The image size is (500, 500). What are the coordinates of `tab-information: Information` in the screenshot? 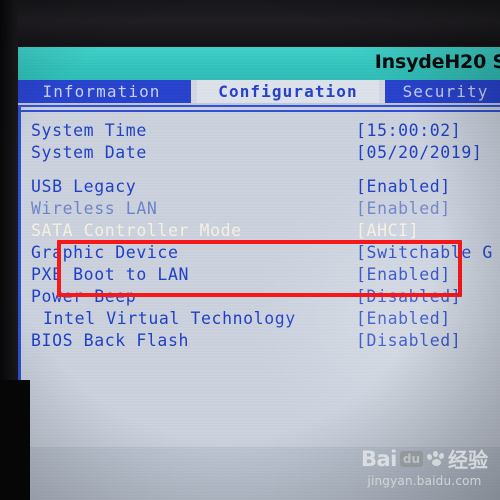 It's located at (101, 91).